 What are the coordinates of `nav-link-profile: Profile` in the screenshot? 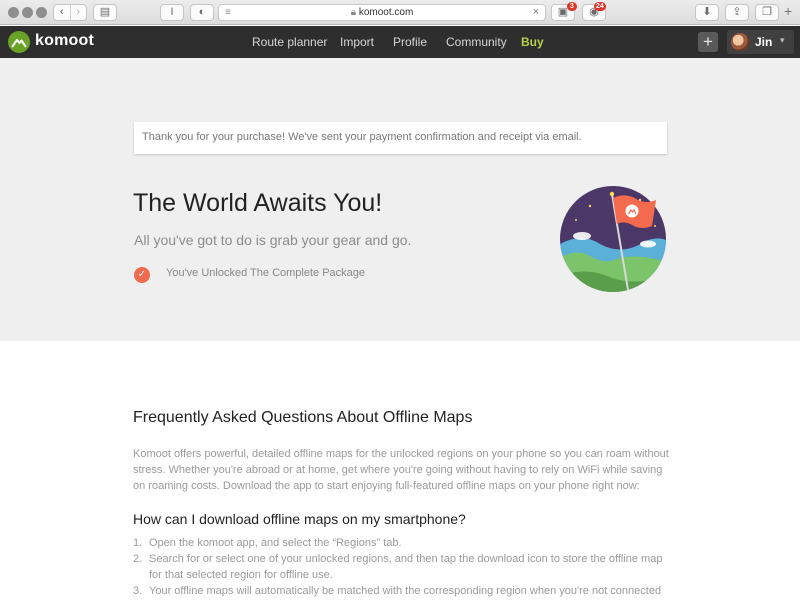 It's located at (410, 42).